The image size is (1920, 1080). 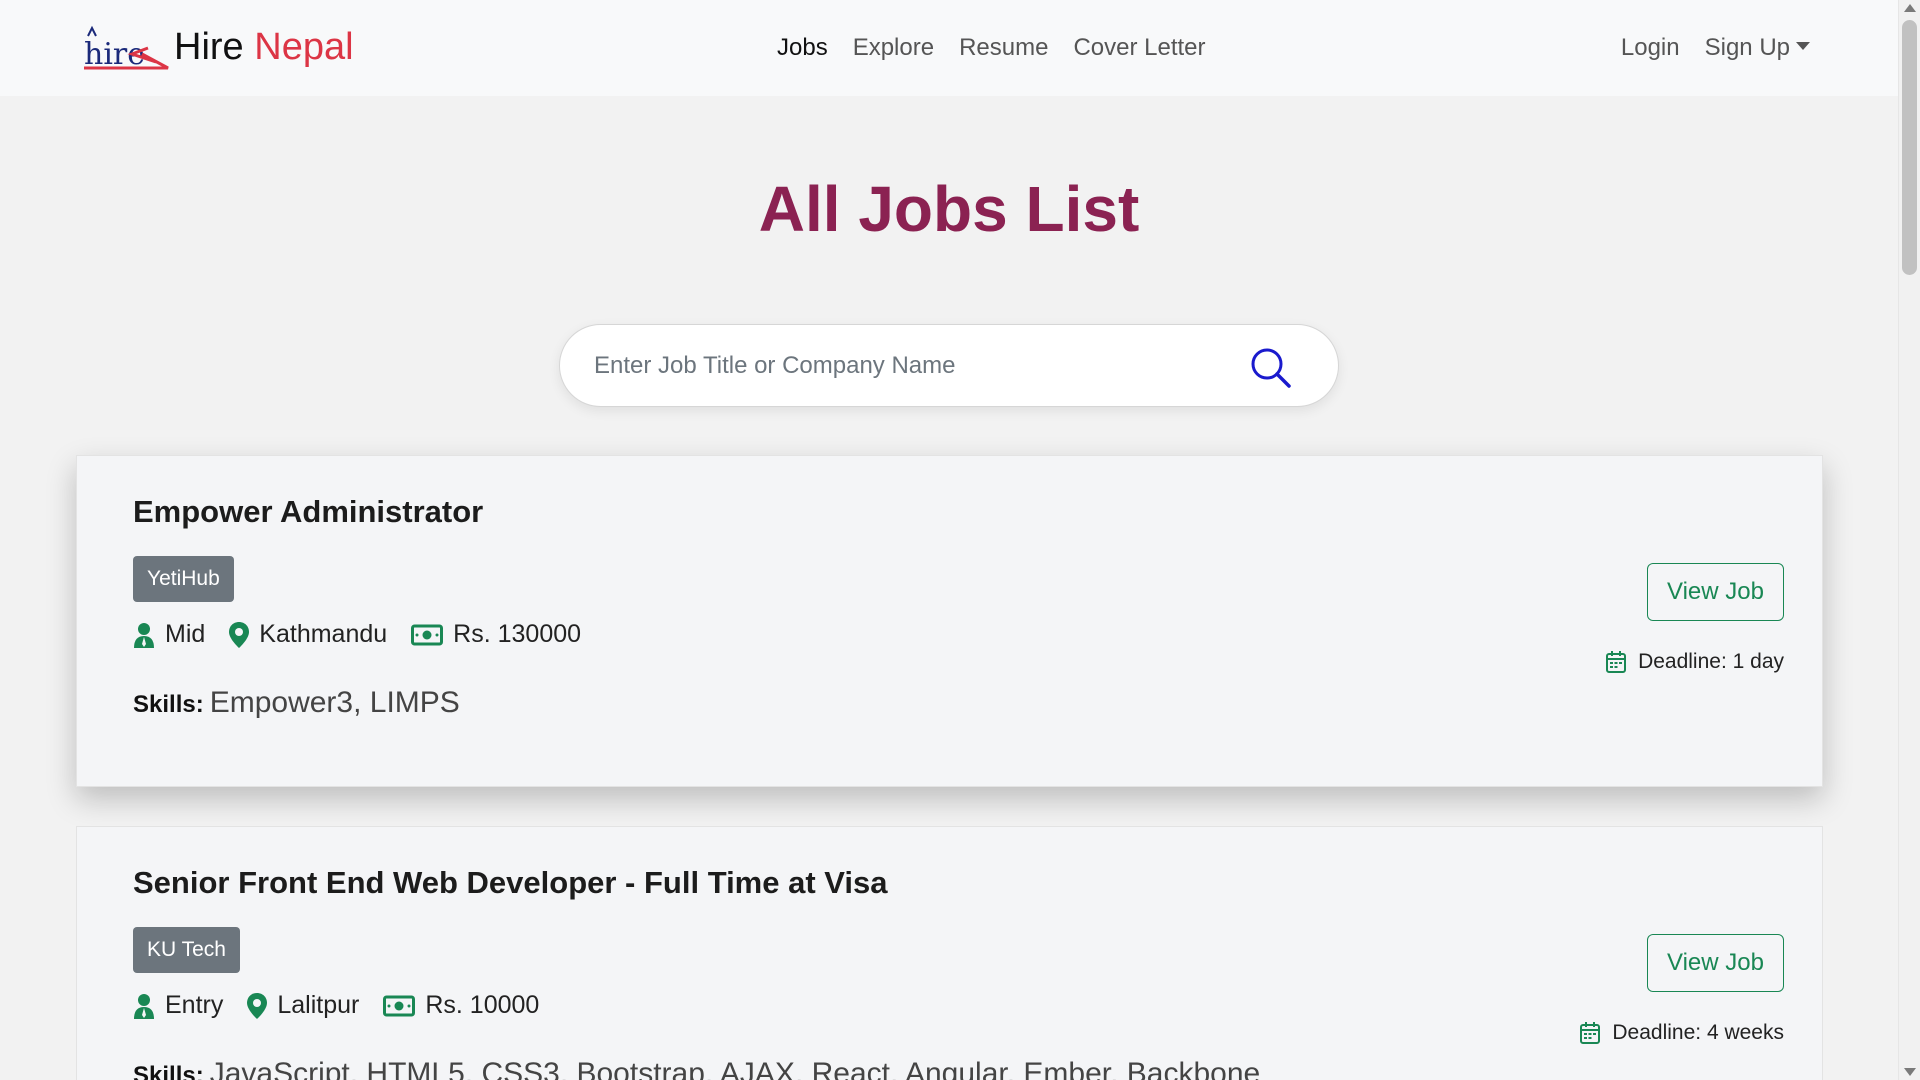 I want to click on job-deadline: Deadline: 1 day, so click(x=1695, y=662).